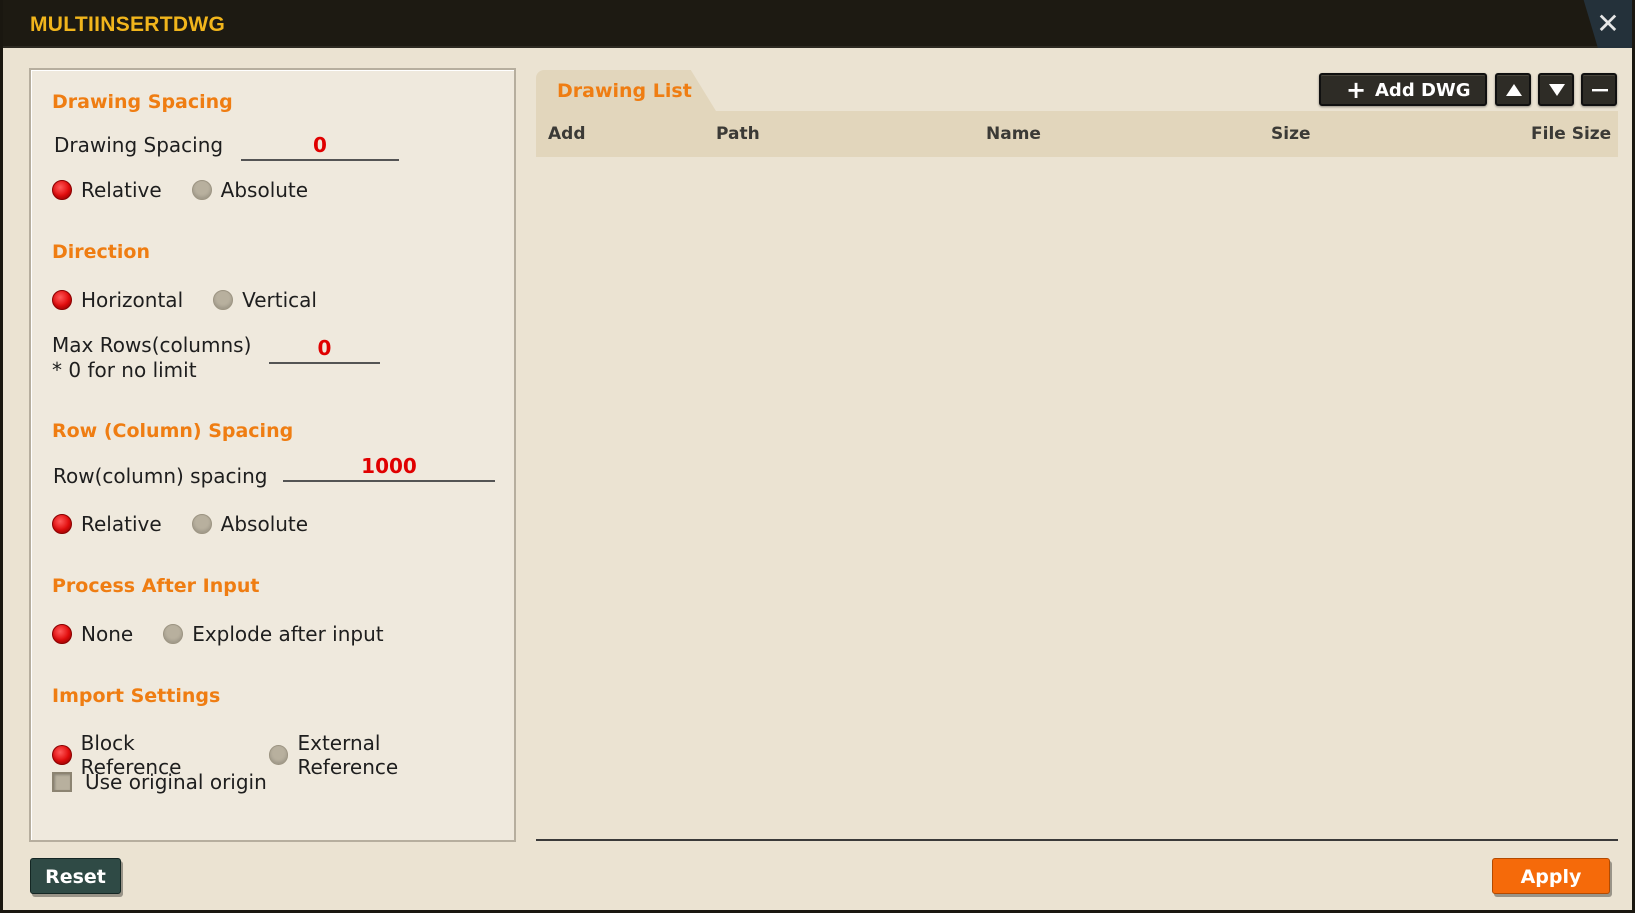  What do you see at coordinates (288, 634) in the screenshot?
I see `radio-label: Explode after input` at bounding box center [288, 634].